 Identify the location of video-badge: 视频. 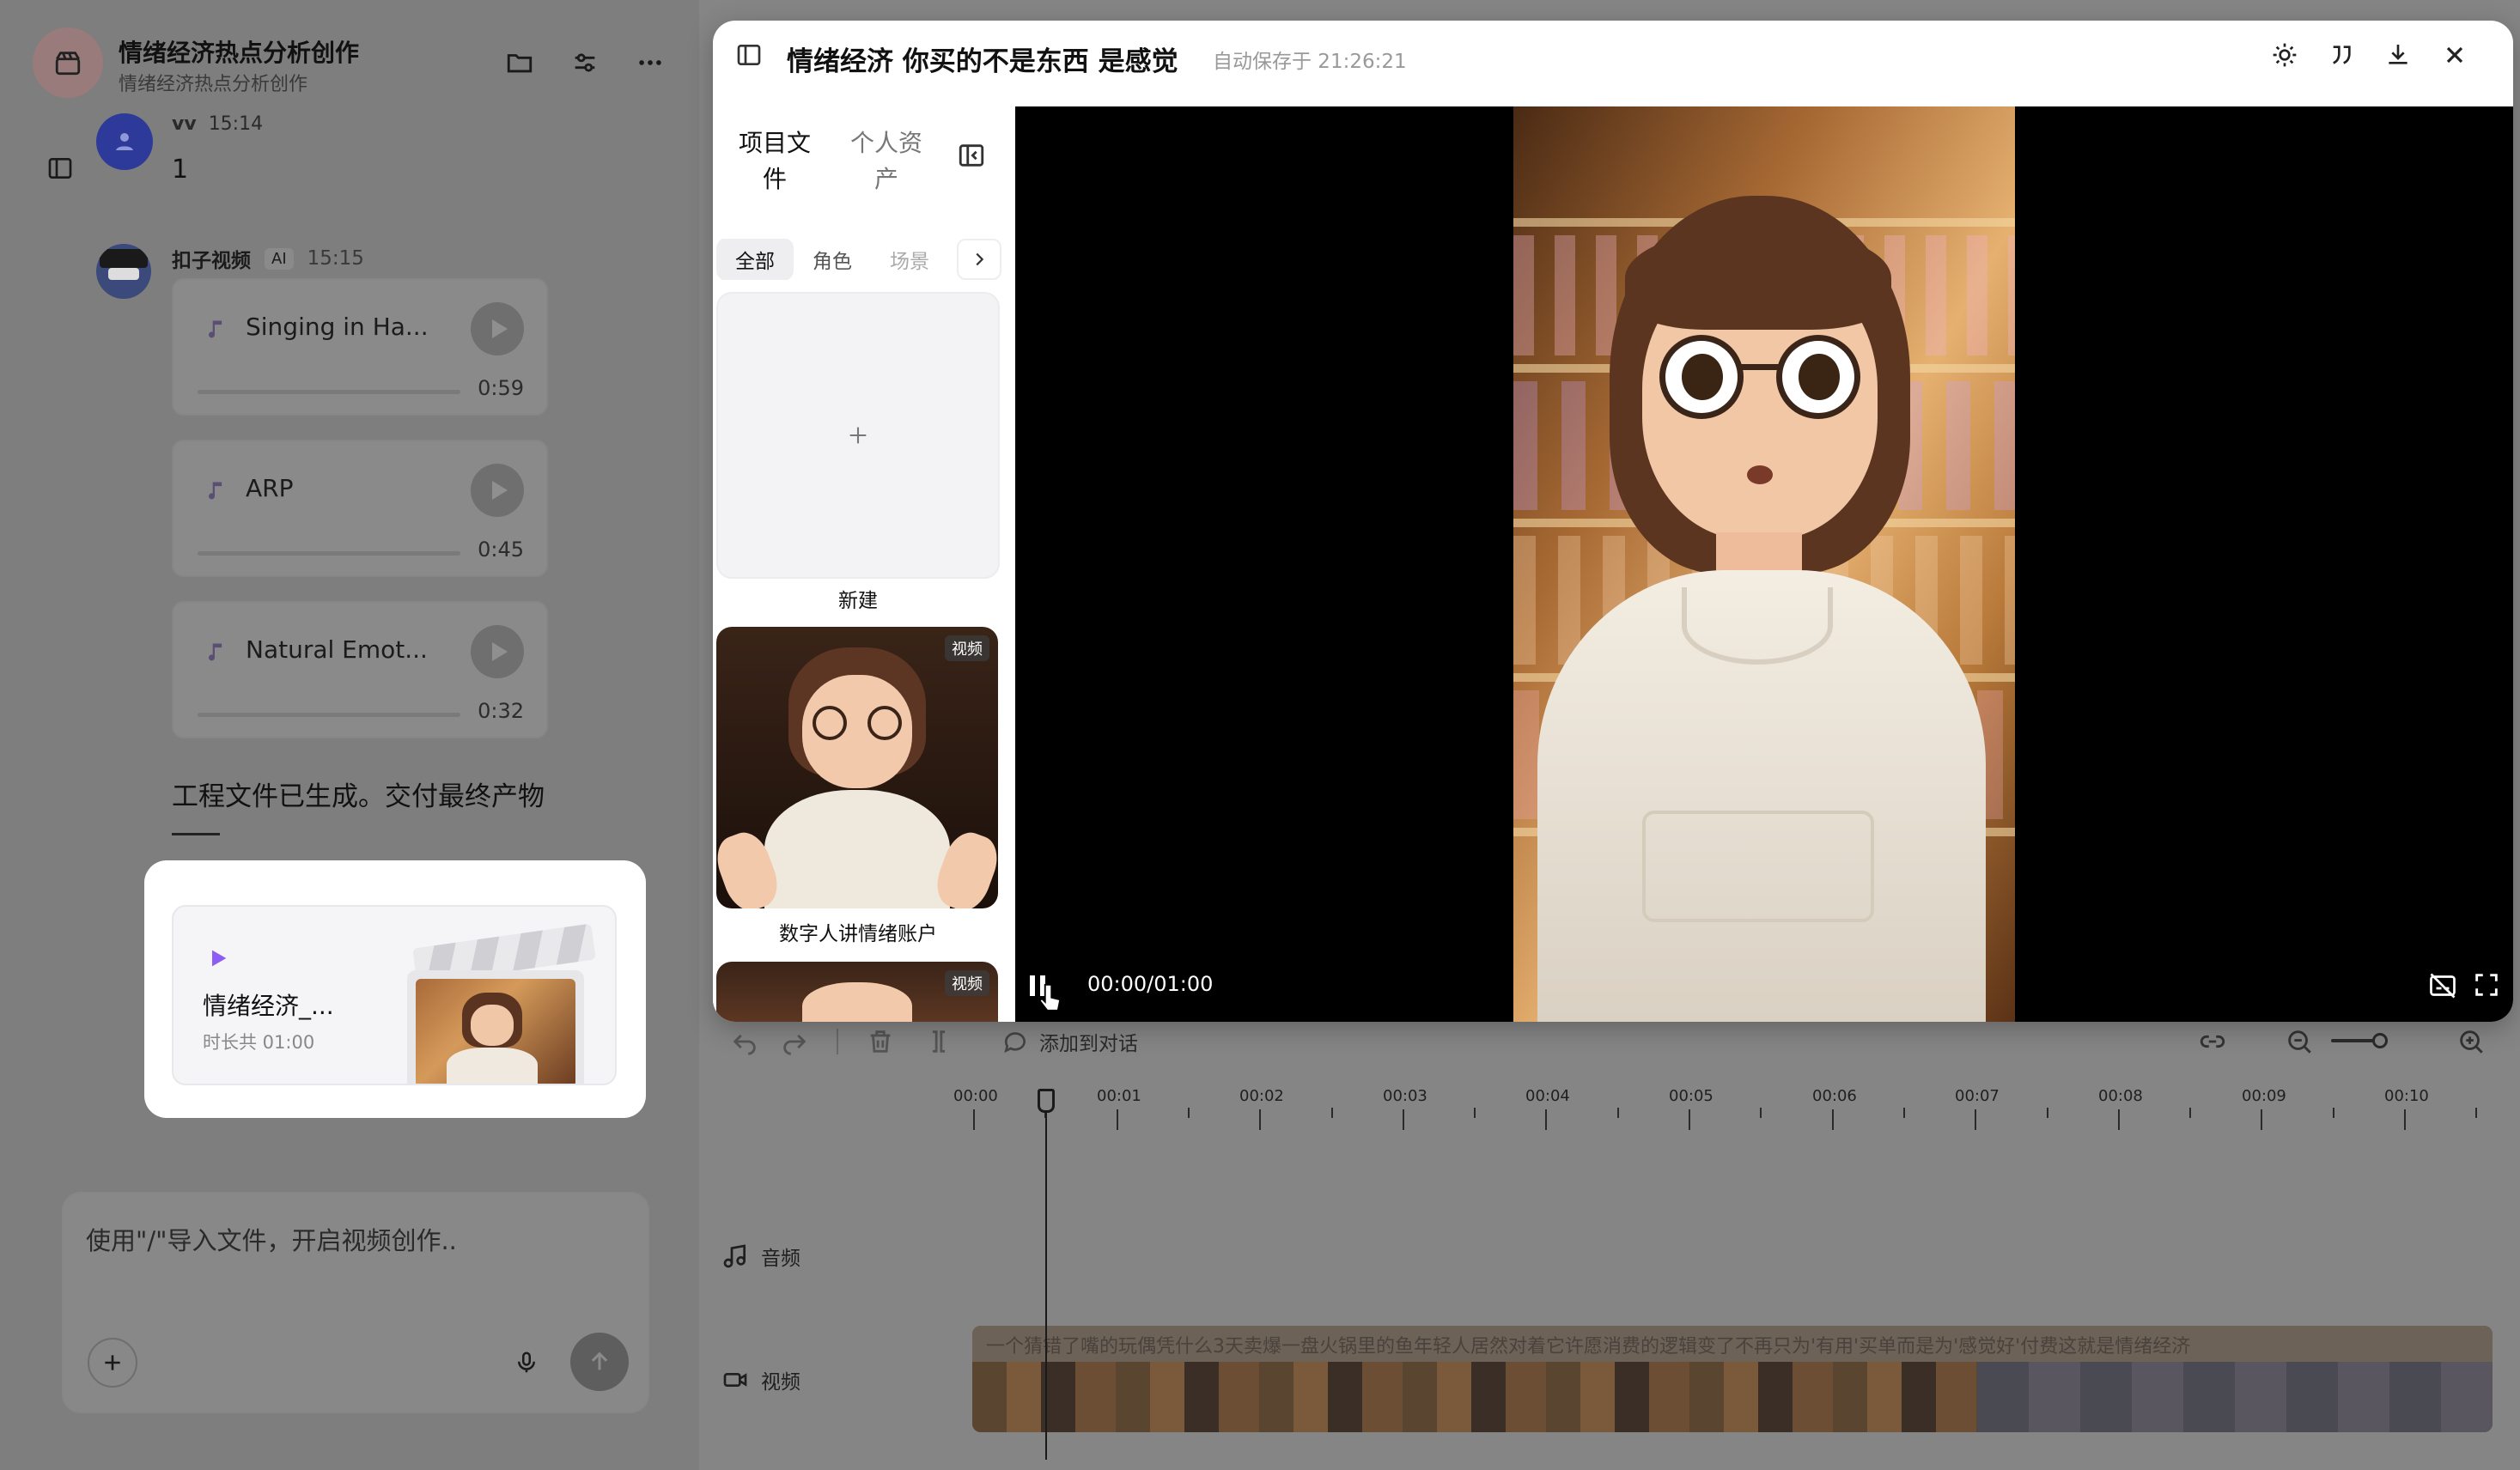
(967, 648).